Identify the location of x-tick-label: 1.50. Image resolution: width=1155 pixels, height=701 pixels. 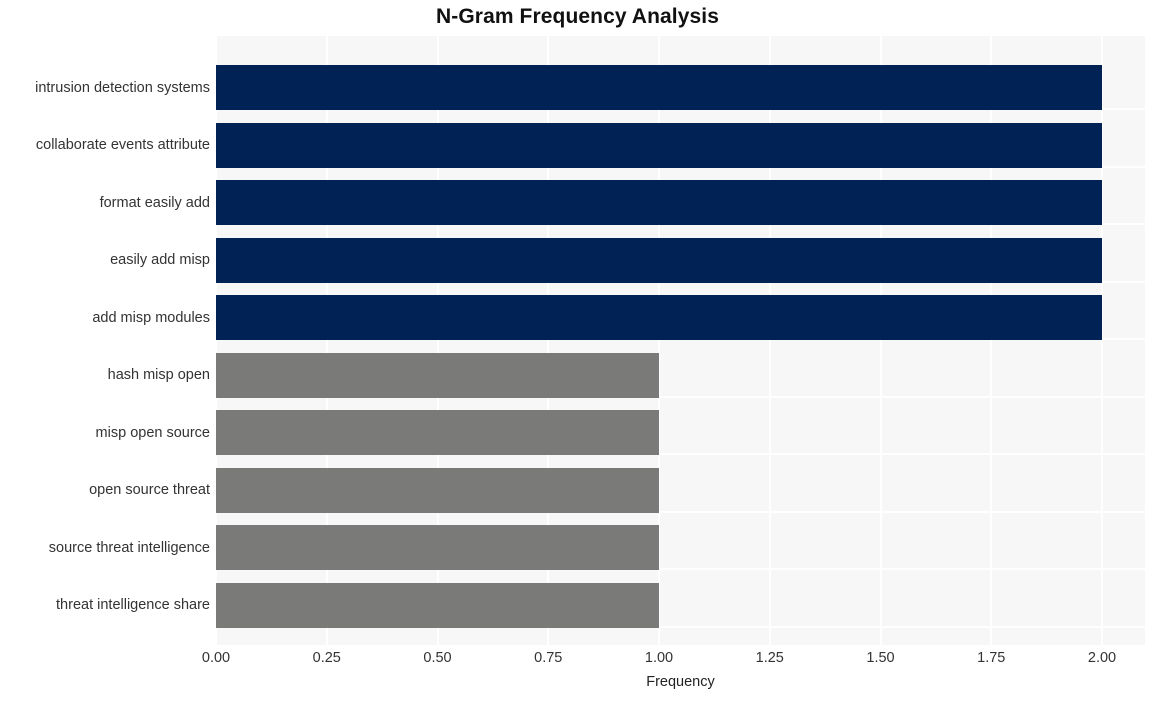
(880, 658).